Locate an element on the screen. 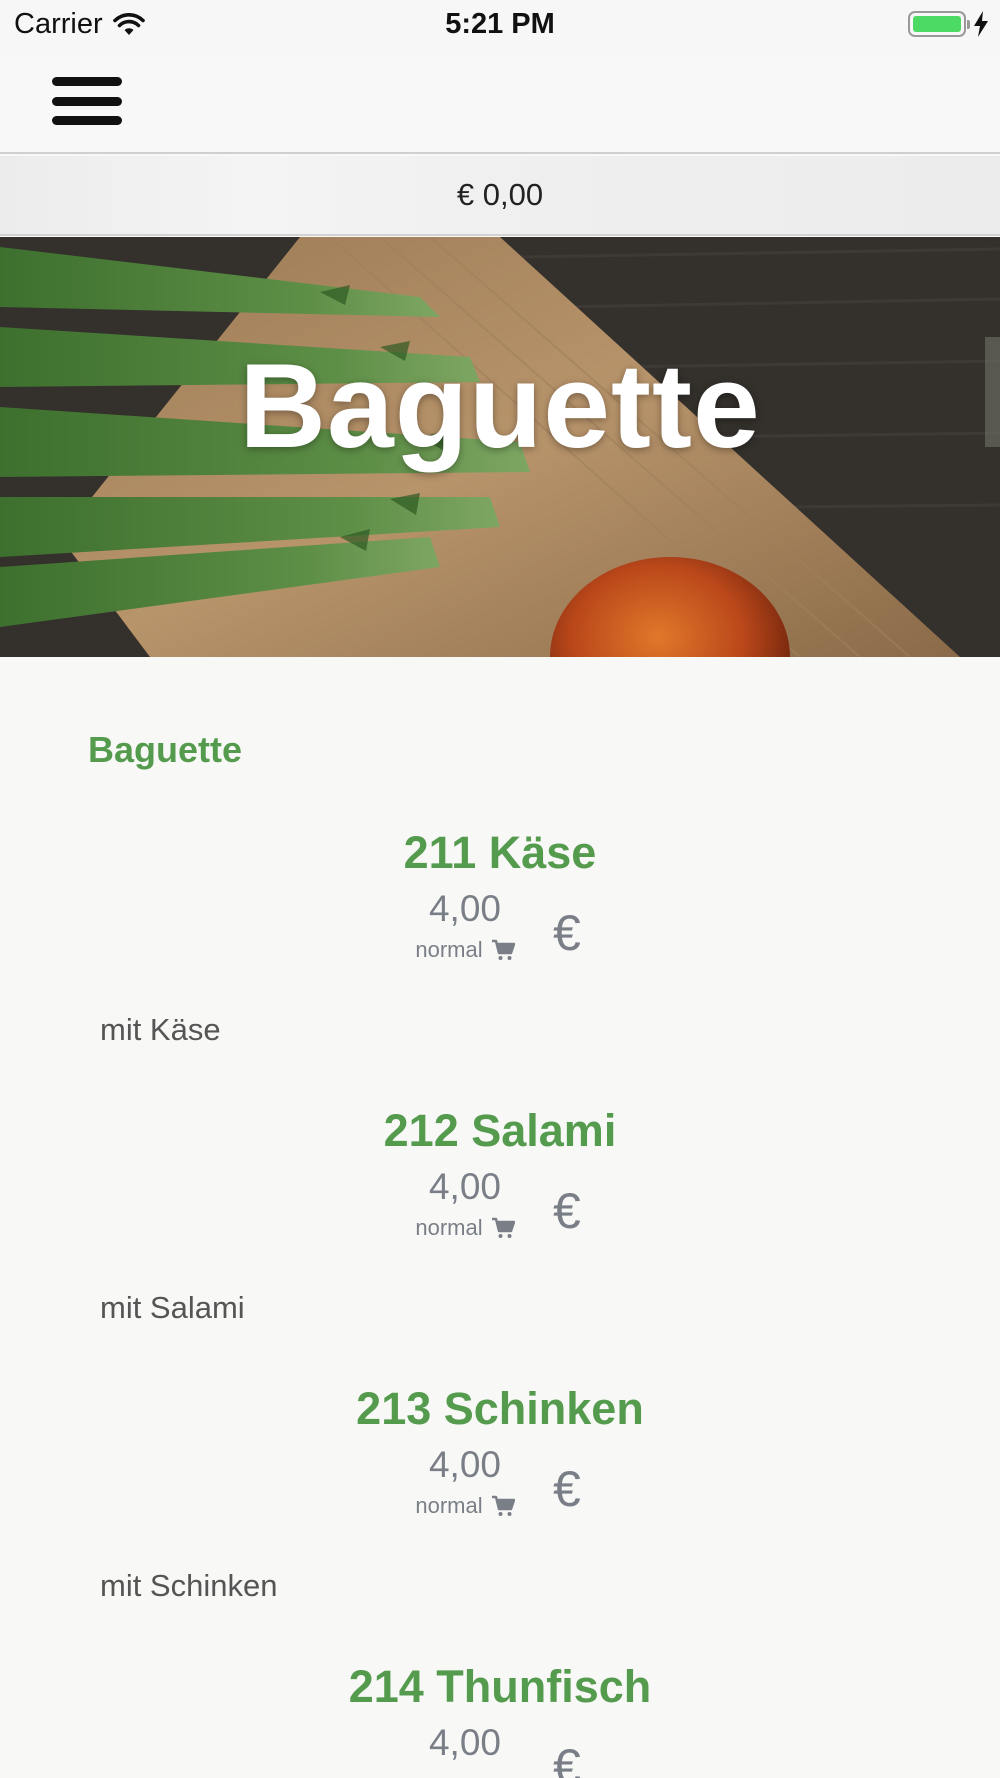 This screenshot has height=1778, width=1000. cart-total: € 0,00 is located at coordinates (500, 194).